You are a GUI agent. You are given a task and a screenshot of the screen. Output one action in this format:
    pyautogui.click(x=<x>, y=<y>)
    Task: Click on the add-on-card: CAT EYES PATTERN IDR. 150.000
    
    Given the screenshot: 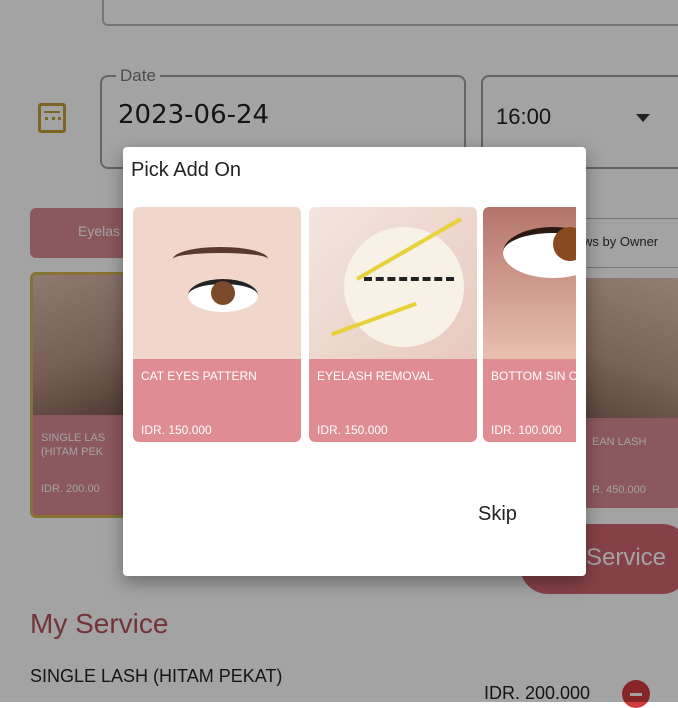 What is the action you would take?
    pyautogui.click(x=217, y=324)
    